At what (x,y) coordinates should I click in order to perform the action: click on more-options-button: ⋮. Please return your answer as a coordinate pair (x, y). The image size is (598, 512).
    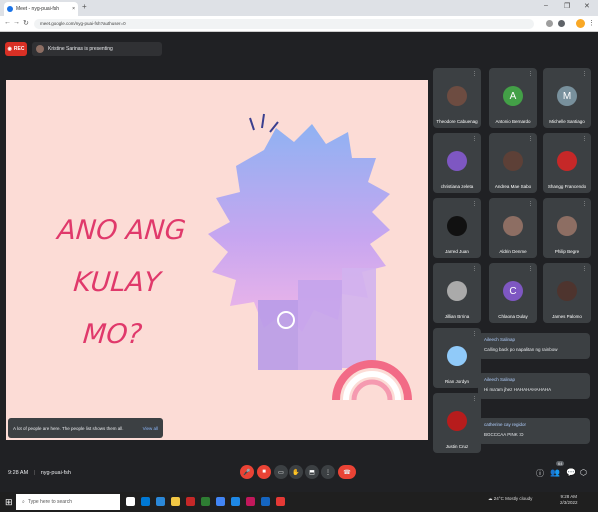
    Looking at the image, I should click on (328, 472).